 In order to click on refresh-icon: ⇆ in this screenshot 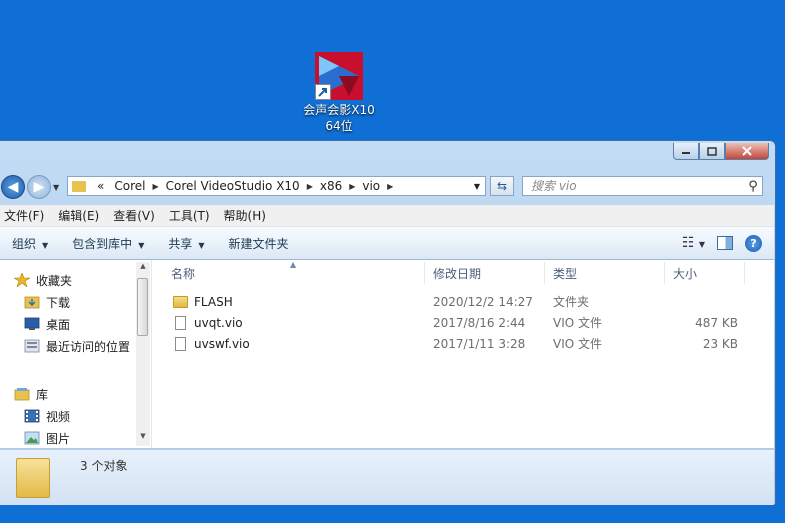, I will do `click(502, 186)`.